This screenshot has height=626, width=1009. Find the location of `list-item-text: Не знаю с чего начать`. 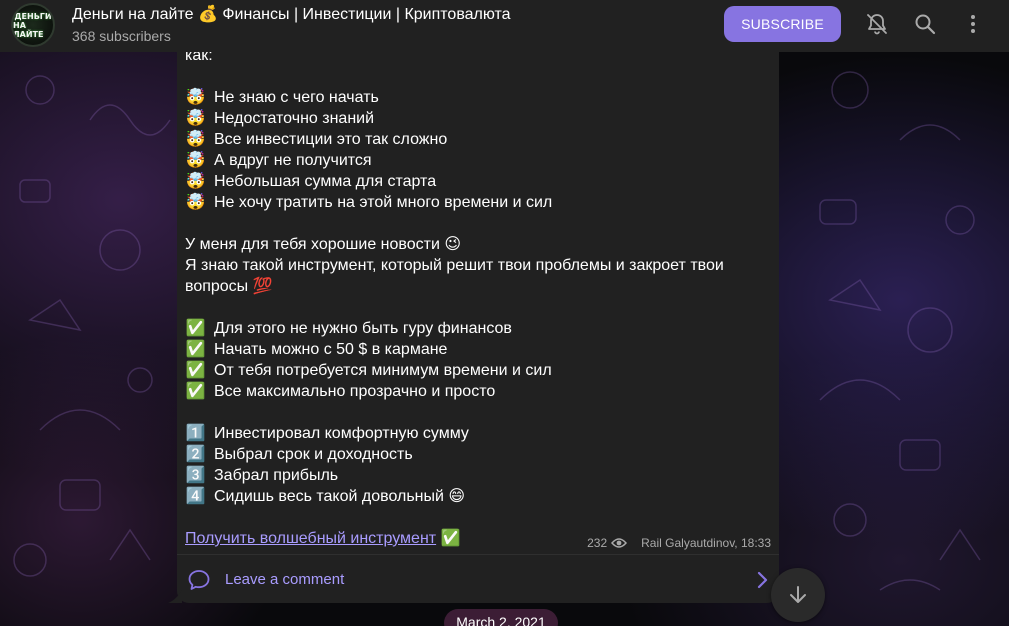

list-item-text: Не знаю с чего начать is located at coordinates (296, 97).